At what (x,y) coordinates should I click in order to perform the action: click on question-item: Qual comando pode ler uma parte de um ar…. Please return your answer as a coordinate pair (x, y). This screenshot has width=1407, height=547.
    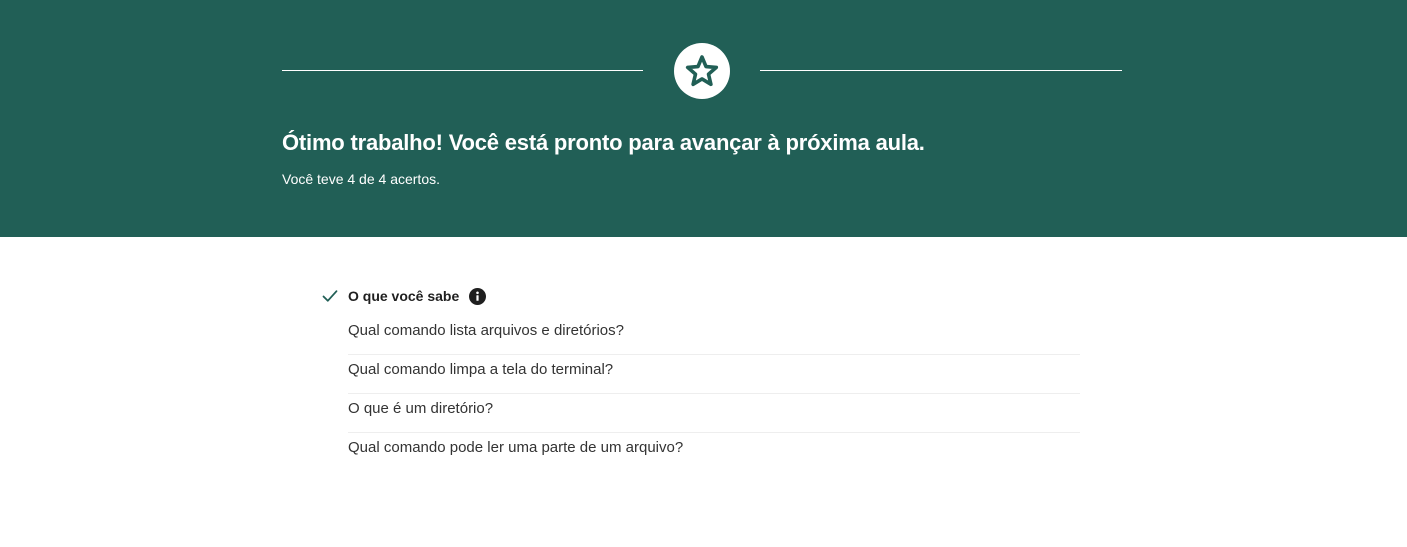
    Looking at the image, I should click on (714, 452).